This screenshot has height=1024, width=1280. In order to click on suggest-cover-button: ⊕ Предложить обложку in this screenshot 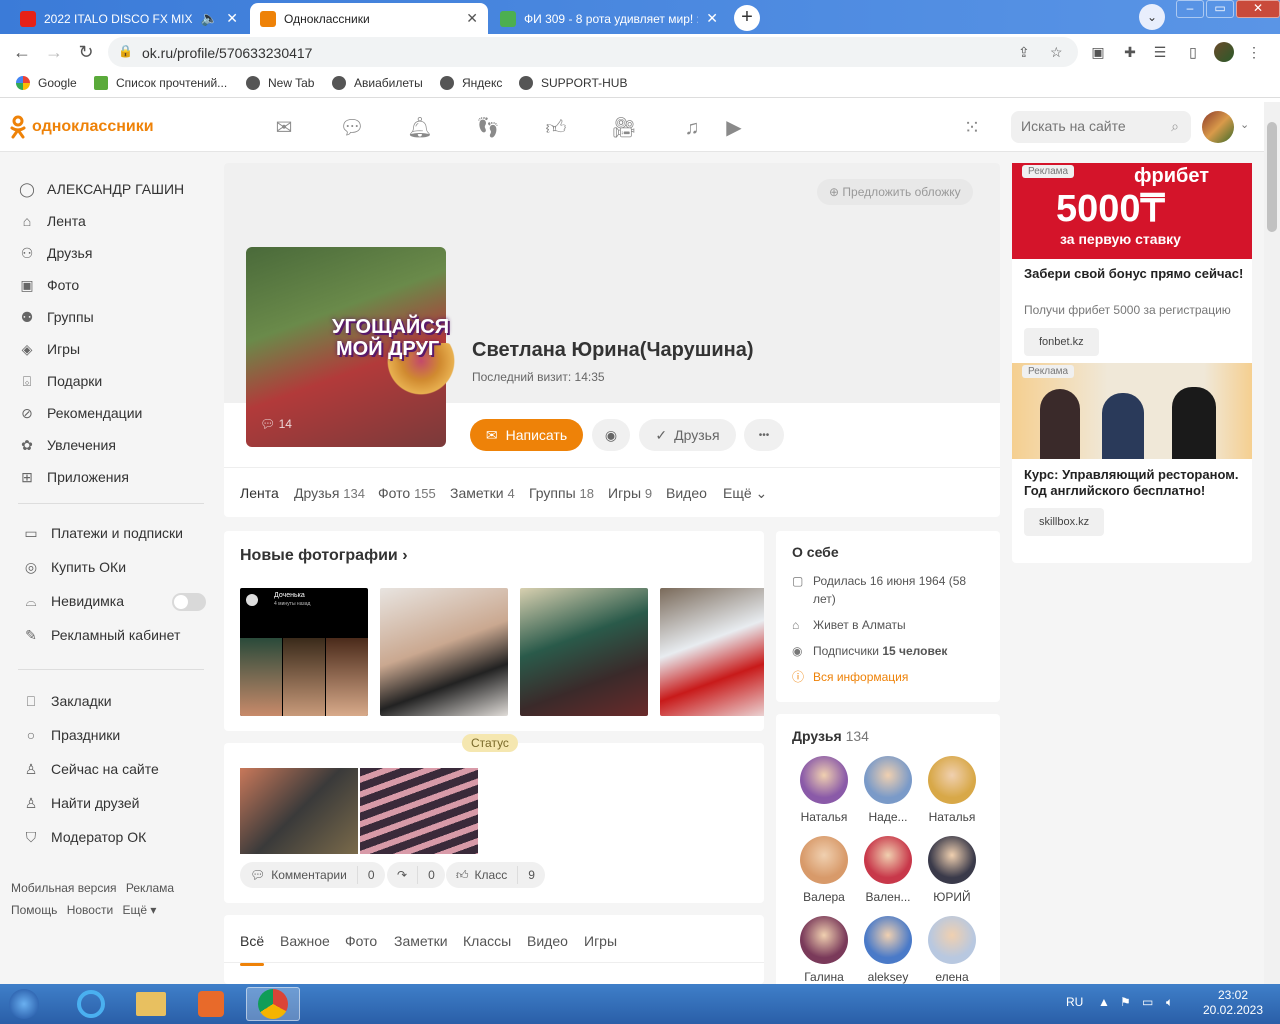, I will do `click(895, 192)`.